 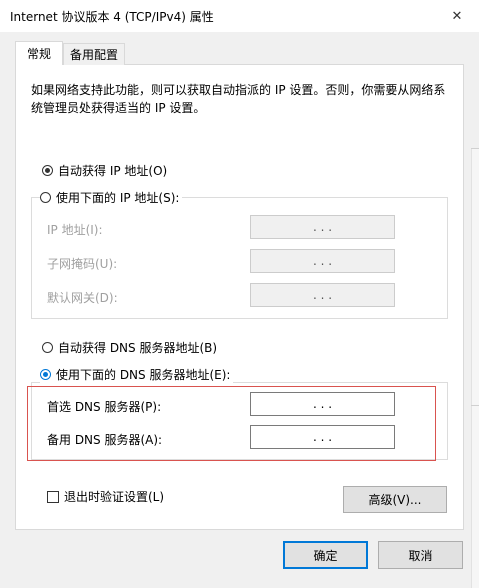 I want to click on validate-on-exit-checkbox: 退出时验证设置(L), so click(x=105, y=496).